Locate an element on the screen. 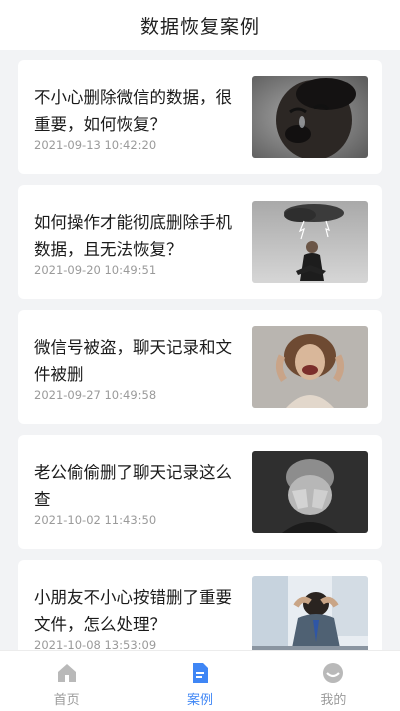 Image resolution: width=400 pixels, height=711 pixels. case-card: 小朋友不小心按错删了重要文件，怎么处理？ 2021-10-08 13:53:09 is located at coordinates (200, 605).